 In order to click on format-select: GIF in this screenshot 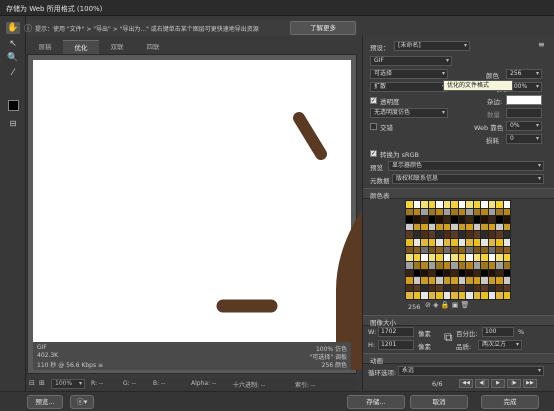, I will do `click(411, 61)`.